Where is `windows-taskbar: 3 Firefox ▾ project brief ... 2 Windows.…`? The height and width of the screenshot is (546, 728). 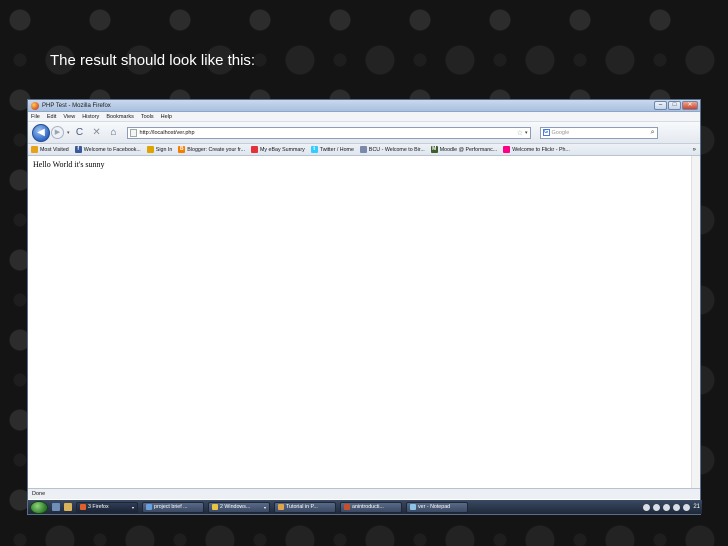 windows-taskbar: 3 Firefox ▾ project brief ... 2 Windows.… is located at coordinates (365, 507).